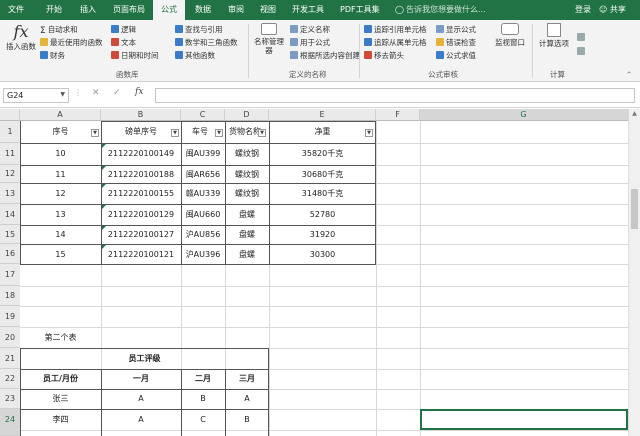 This screenshot has width=640, height=436. Describe the element at coordinates (10, 316) in the screenshot. I see `row-header: 19` at that location.